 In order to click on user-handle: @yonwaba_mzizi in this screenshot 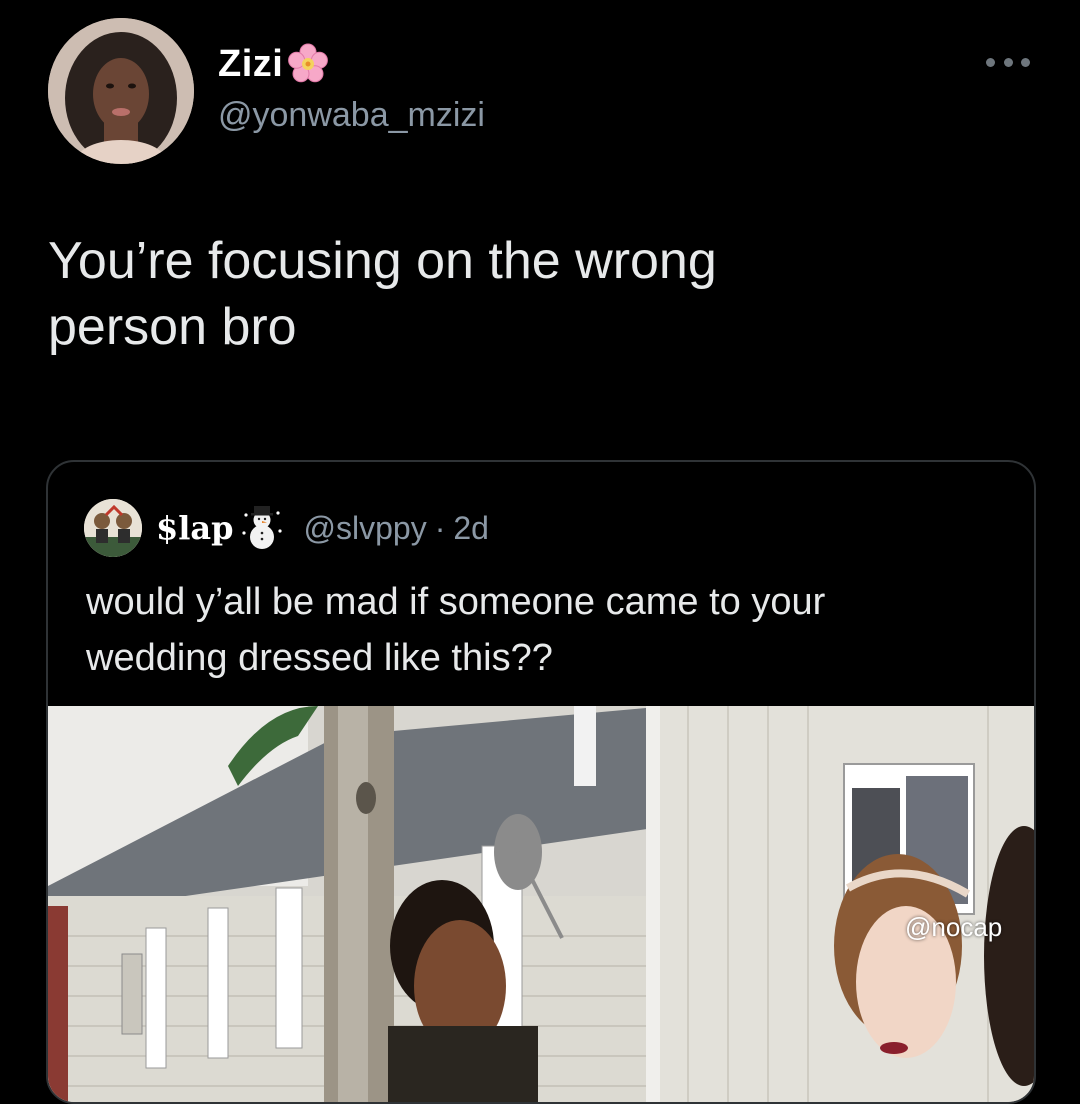, I will do `click(351, 115)`.